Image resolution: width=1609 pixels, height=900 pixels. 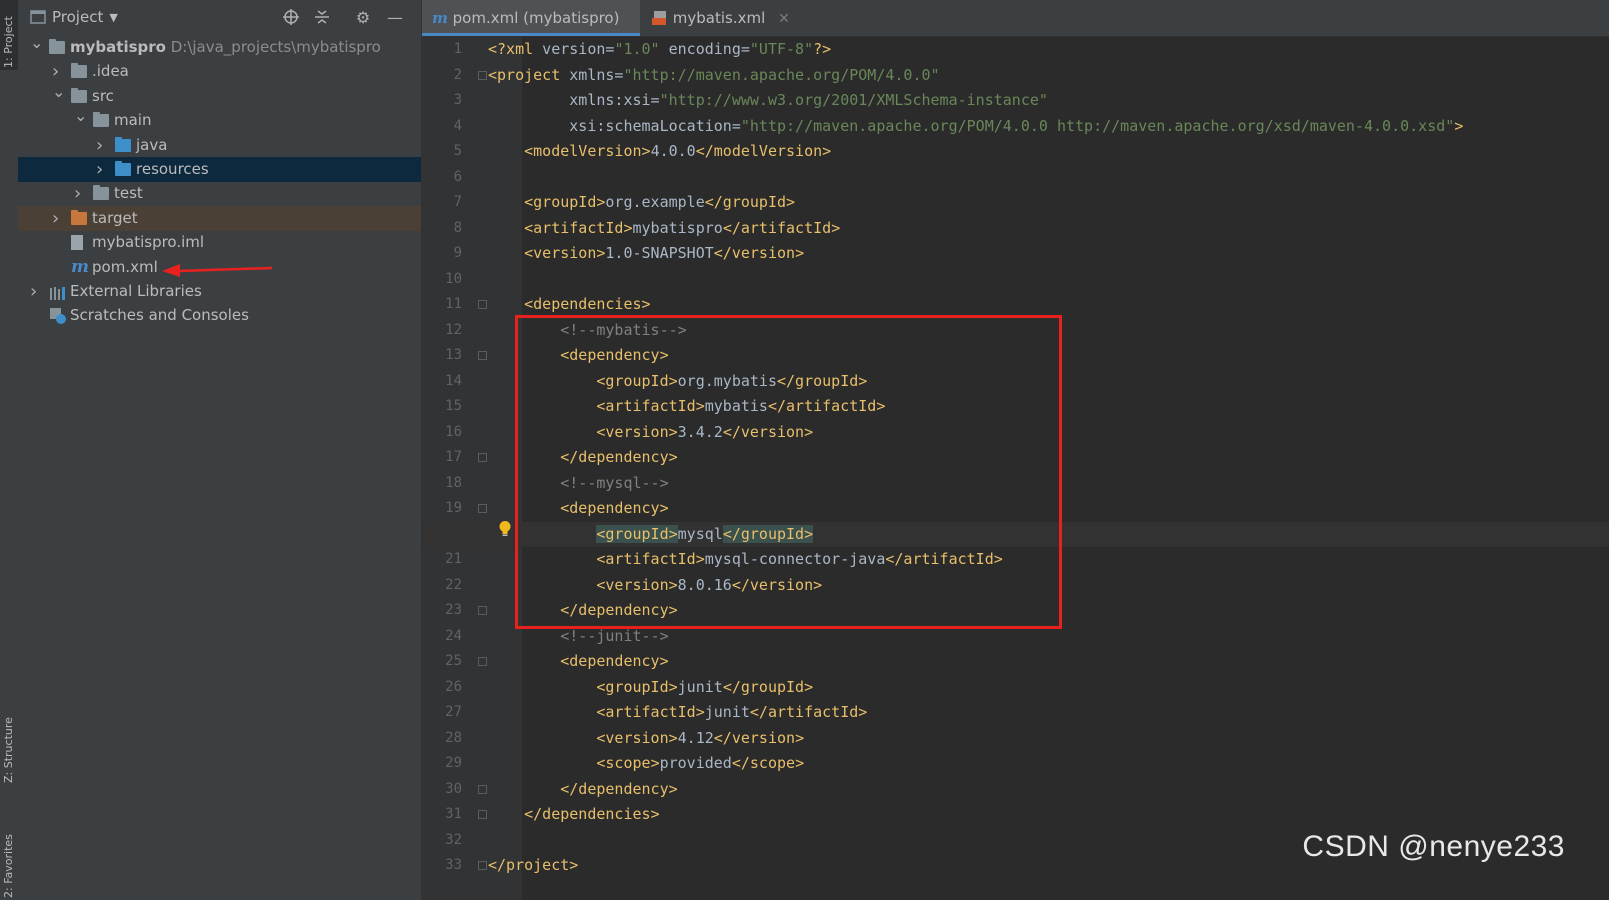 I want to click on excluded-folder-icon, so click(x=79, y=217).